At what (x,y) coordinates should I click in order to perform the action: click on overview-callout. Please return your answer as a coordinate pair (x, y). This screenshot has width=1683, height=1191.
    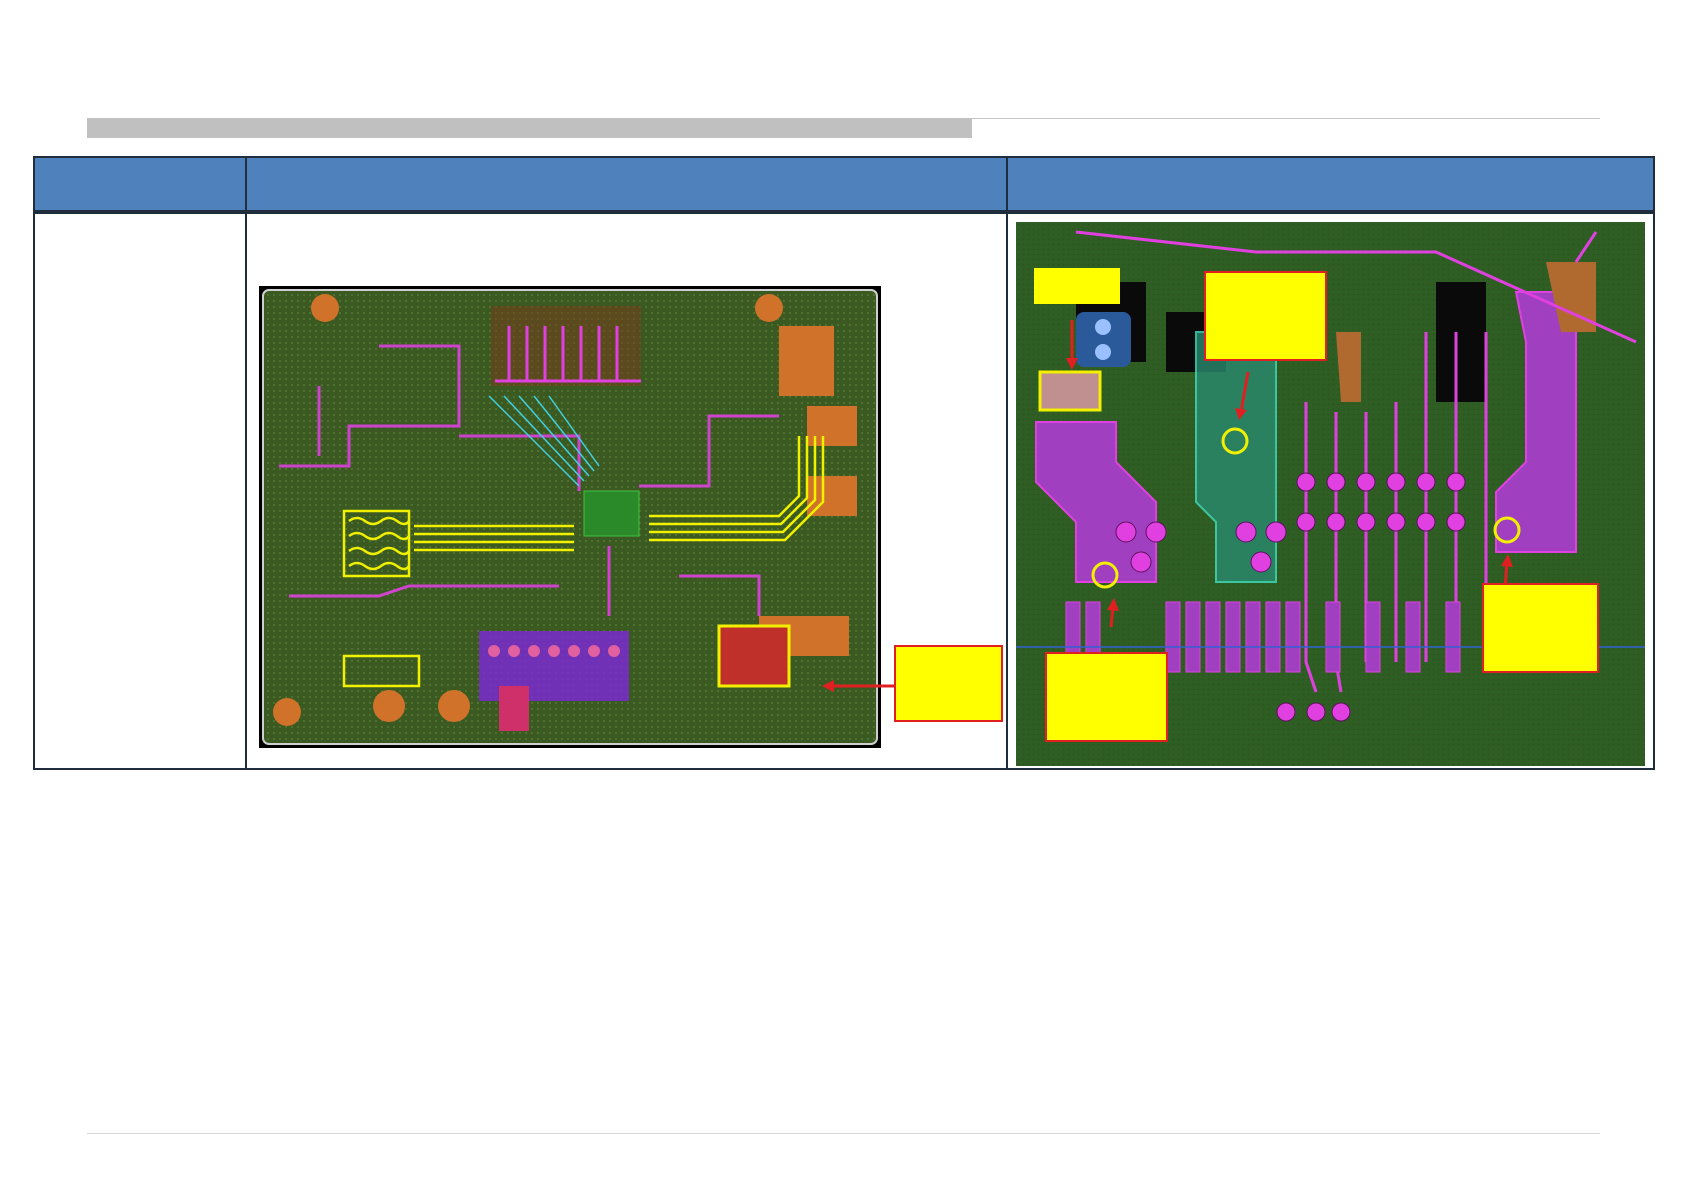
    Looking at the image, I should click on (948, 683).